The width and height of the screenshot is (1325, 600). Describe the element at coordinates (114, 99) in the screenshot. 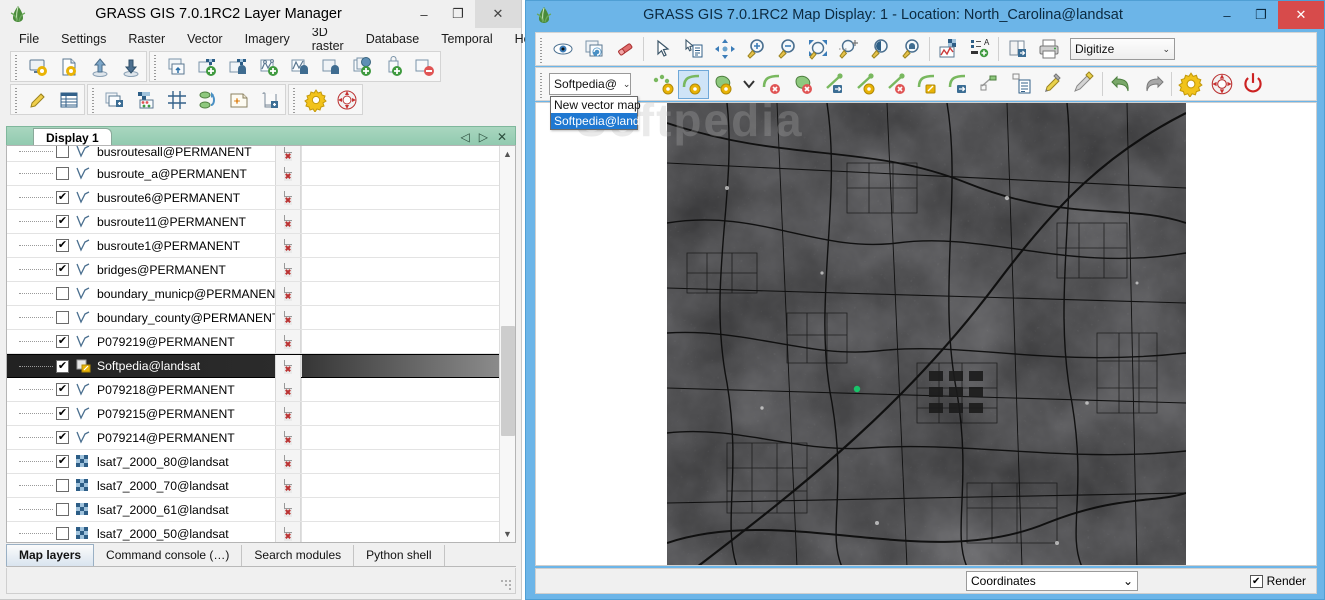

I see `add-layer-to-display-icon` at that location.